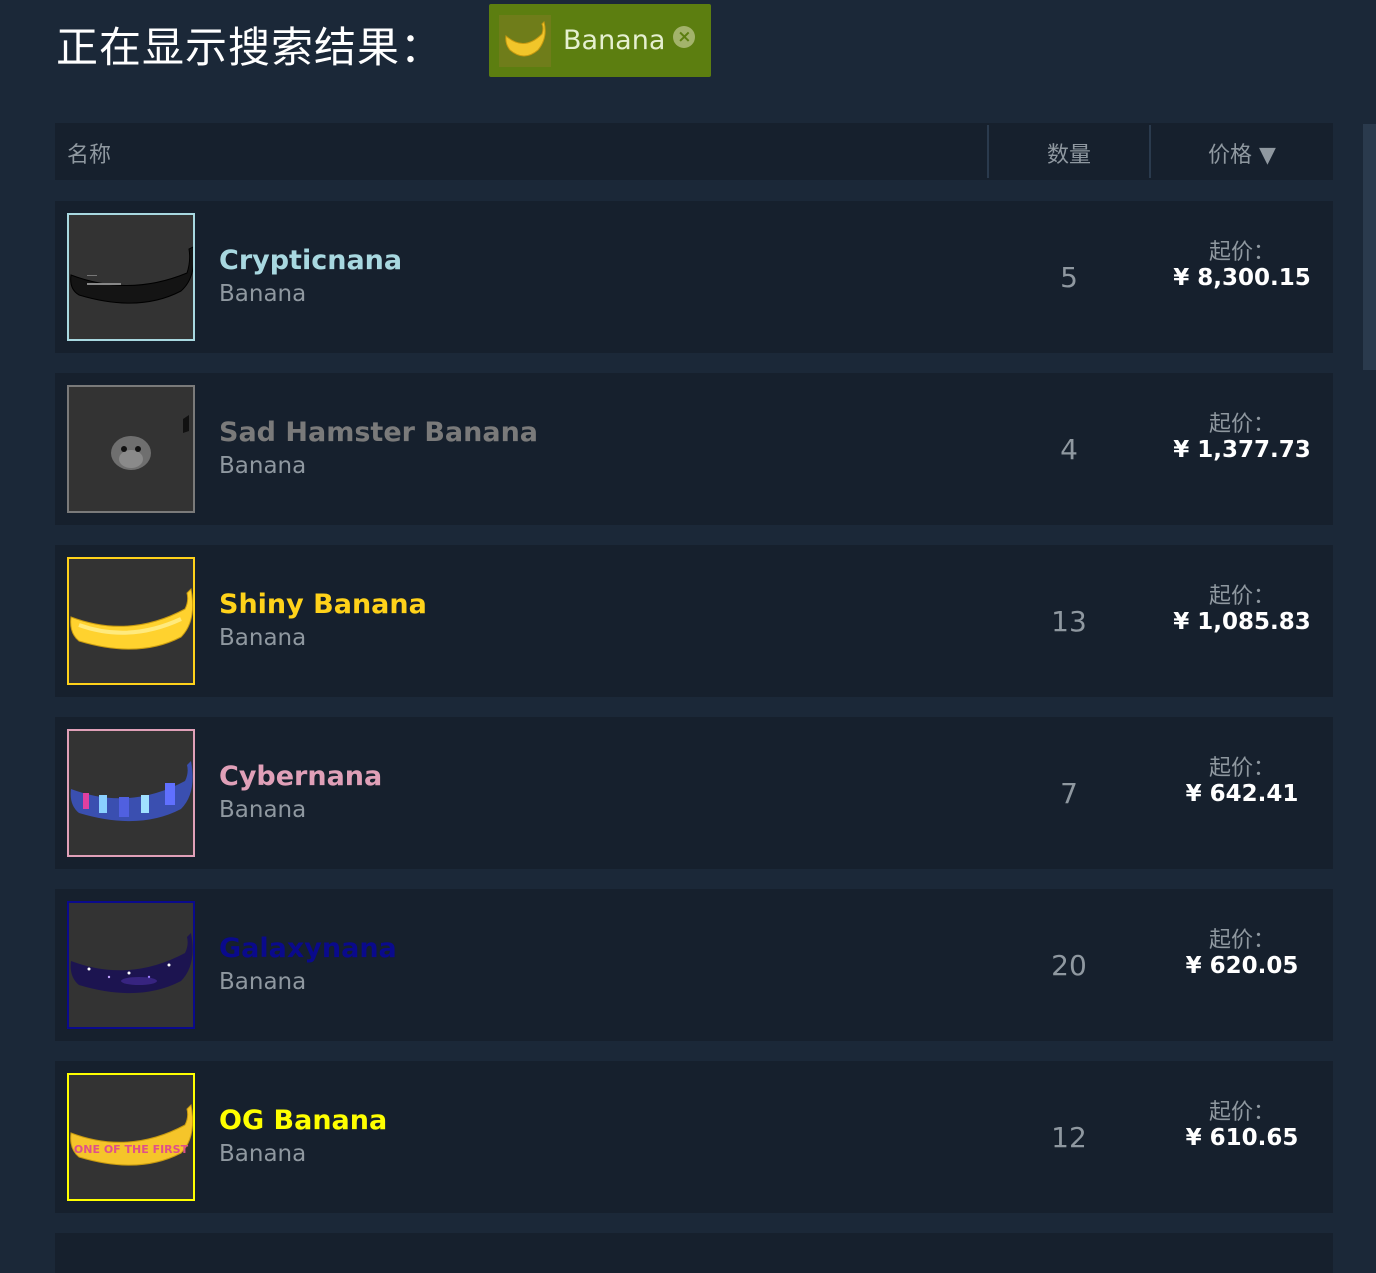 This screenshot has width=1376, height=1273. Describe the element at coordinates (694, 965) in the screenshot. I see `result-row: Galaxynana Banana 20 起价： ¥ 620.05` at that location.